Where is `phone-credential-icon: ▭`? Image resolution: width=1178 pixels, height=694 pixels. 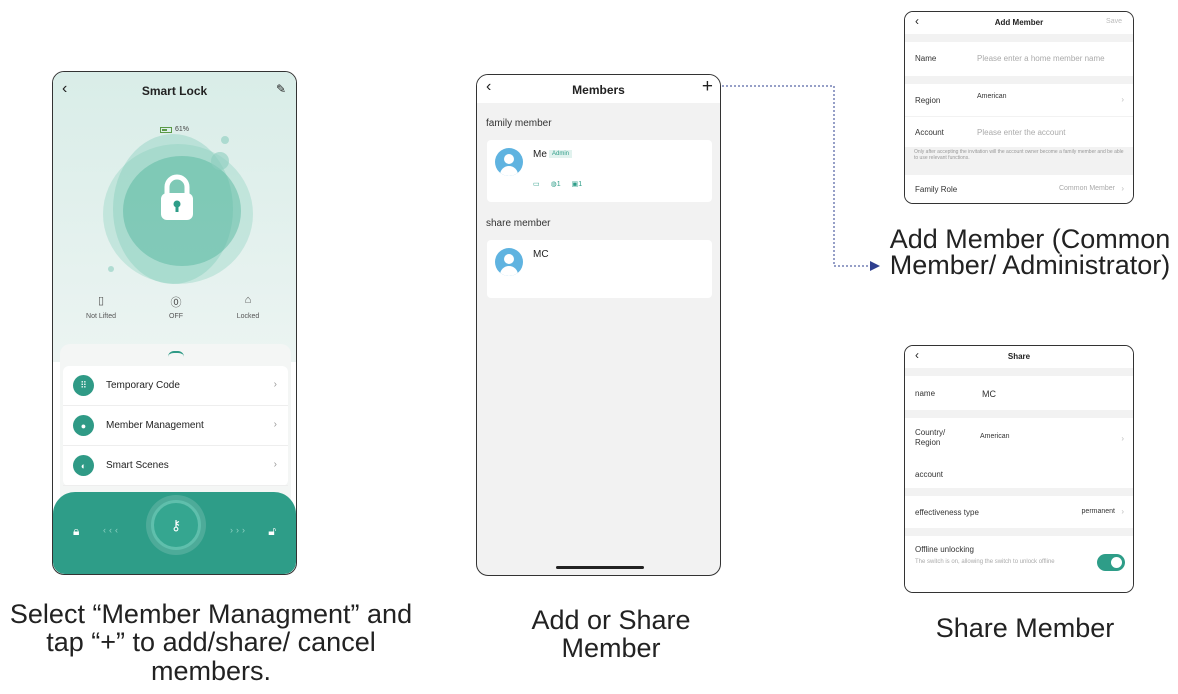
phone-credential-icon: ▭ is located at coordinates (536, 184).